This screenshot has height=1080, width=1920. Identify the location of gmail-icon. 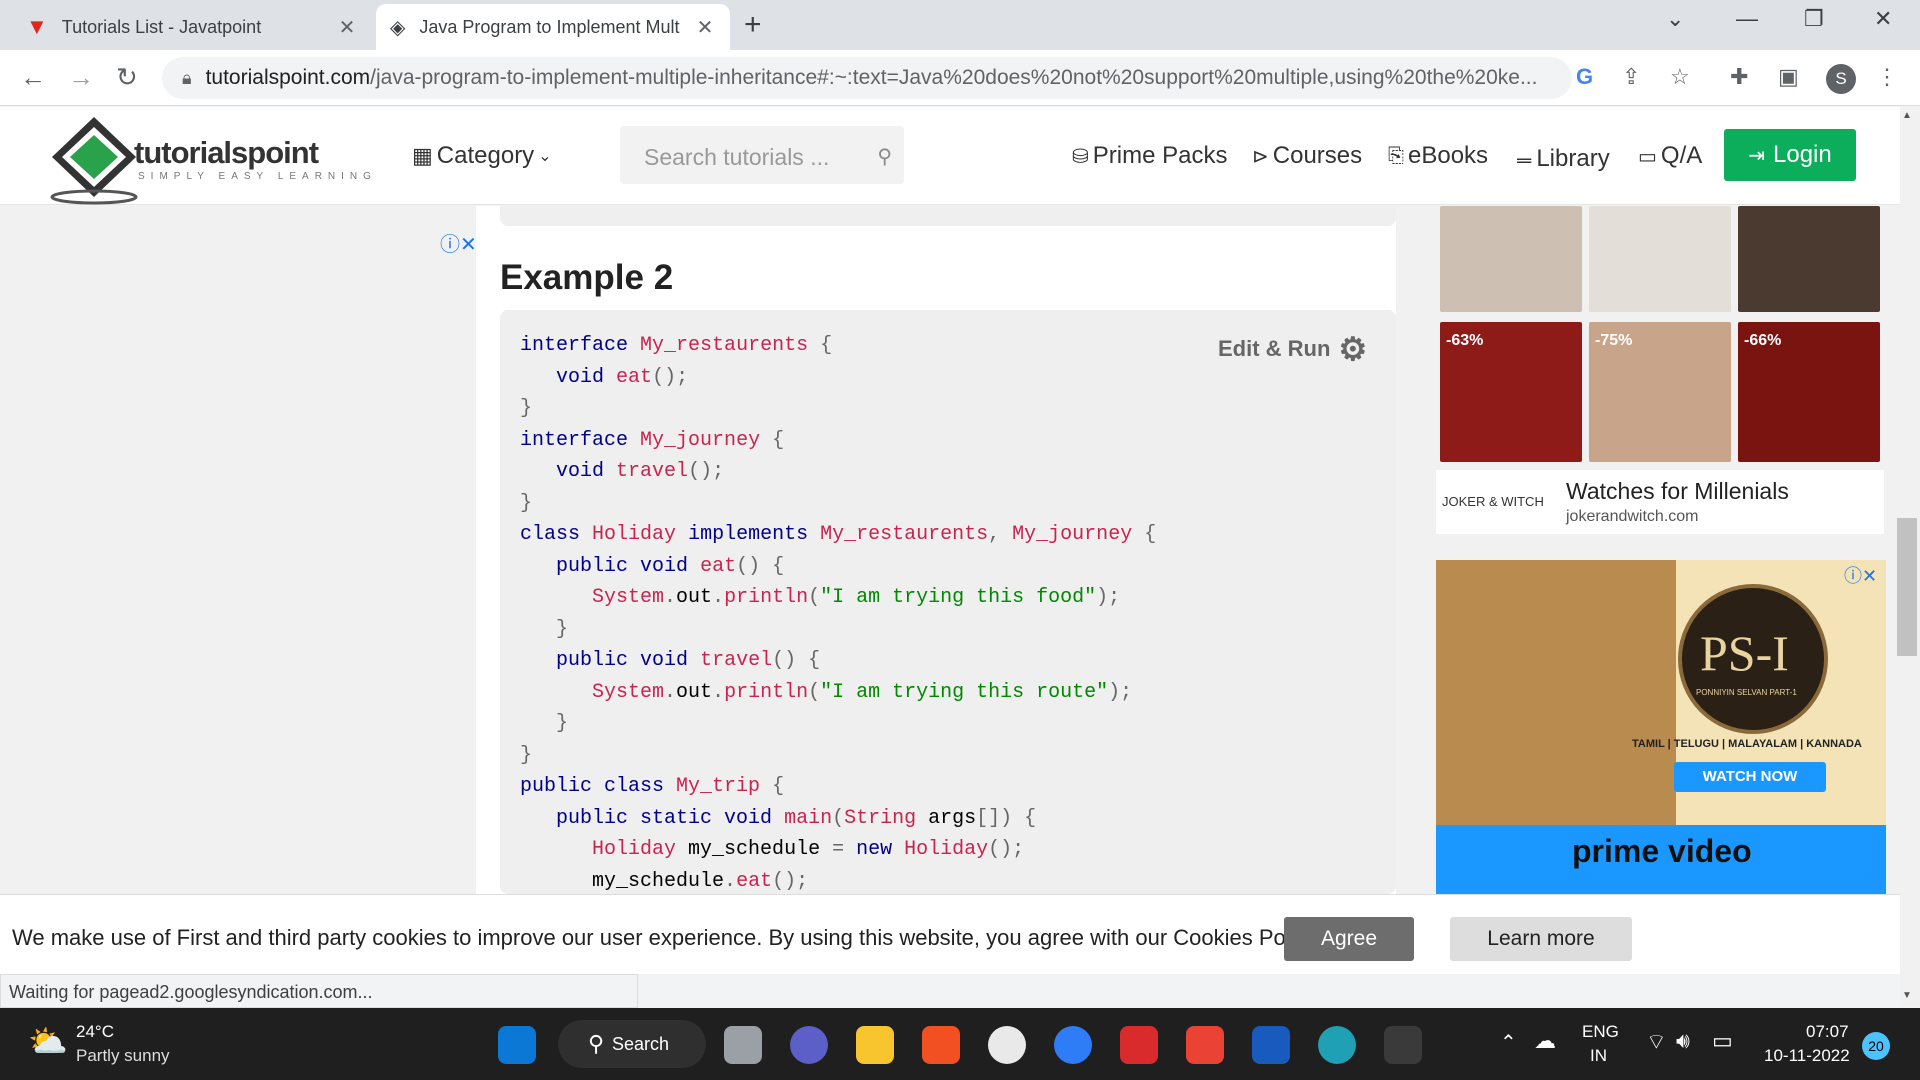
(1205, 1045).